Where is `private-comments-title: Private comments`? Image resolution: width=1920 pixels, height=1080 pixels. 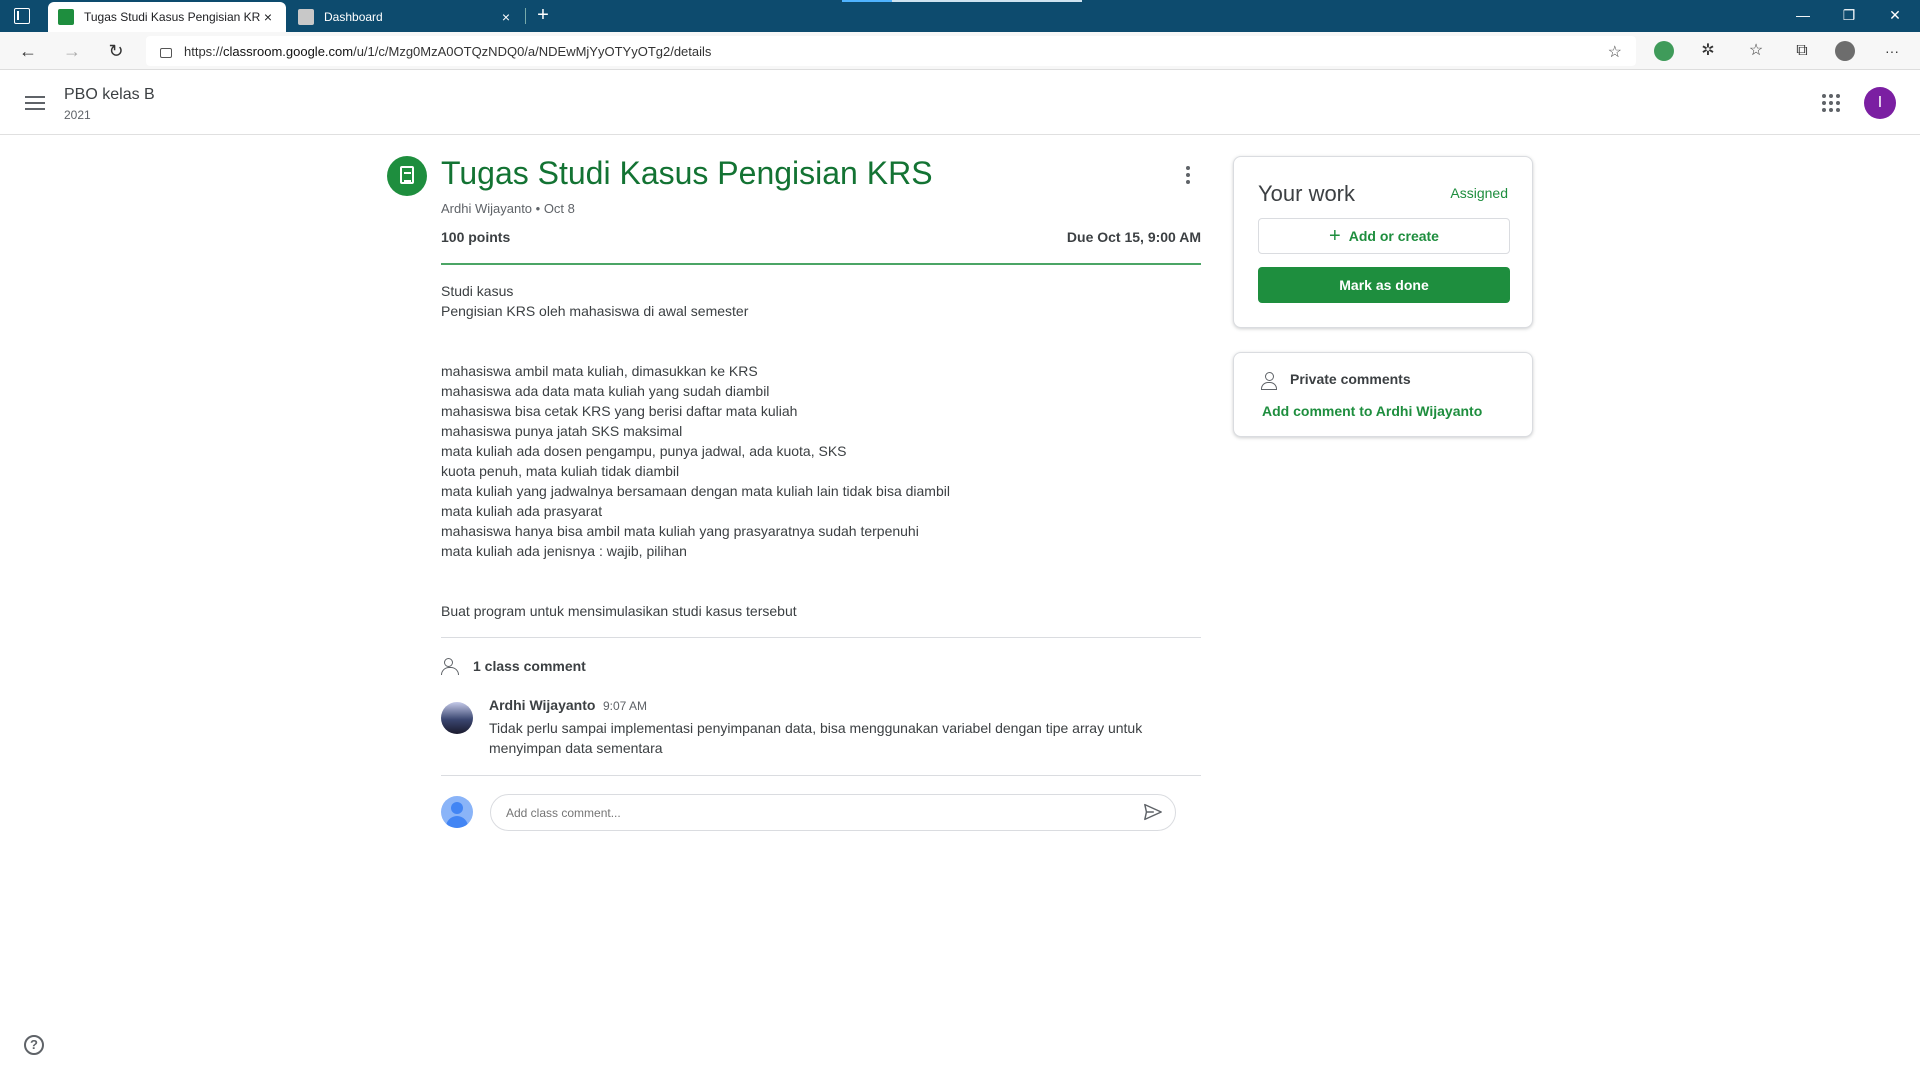 private-comments-title: Private comments is located at coordinates (1350, 379).